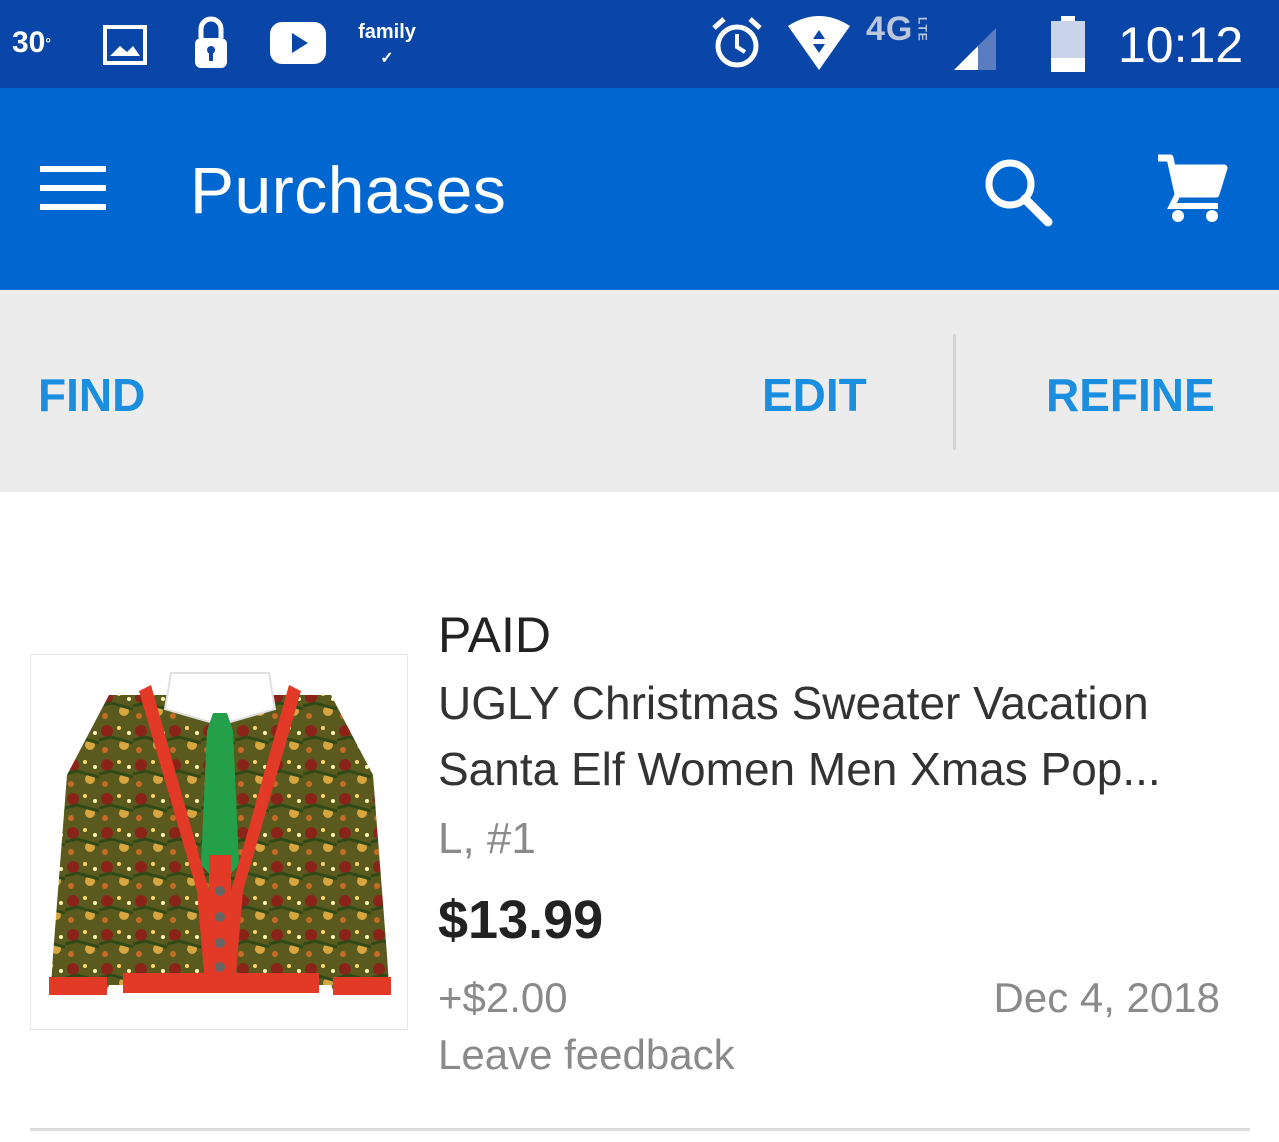  I want to click on clock: 10:12, so click(1181, 45).